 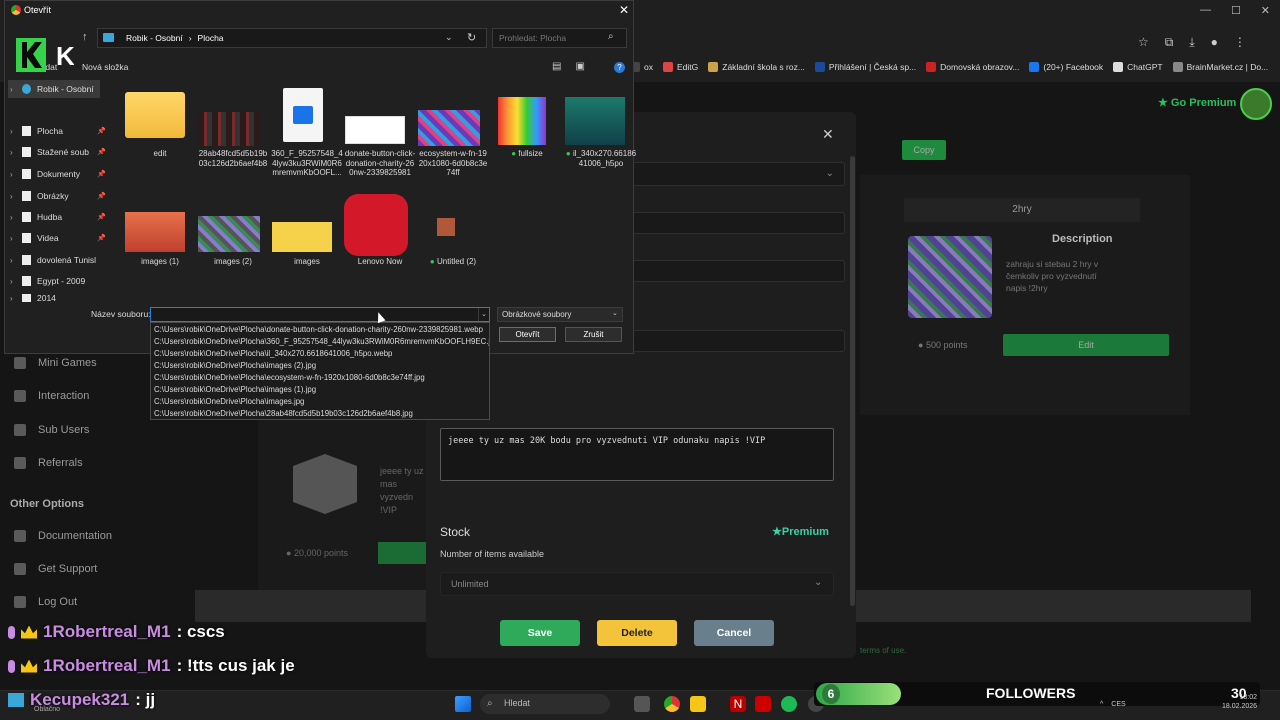 What do you see at coordinates (1169, 42) in the screenshot?
I see `extensions-icon: ⧉` at bounding box center [1169, 42].